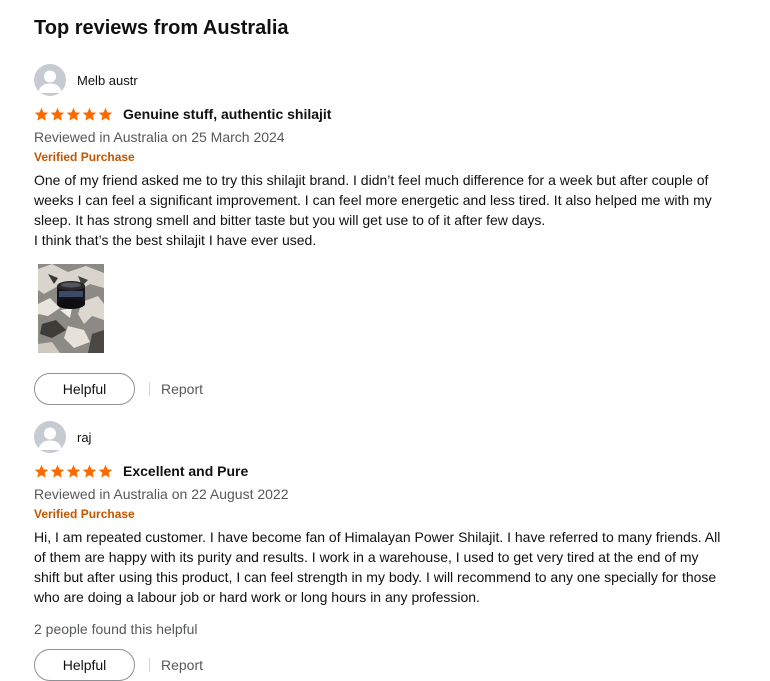 The width and height of the screenshot is (770, 681). I want to click on reviewer-profile: Melb austr, so click(384, 80).